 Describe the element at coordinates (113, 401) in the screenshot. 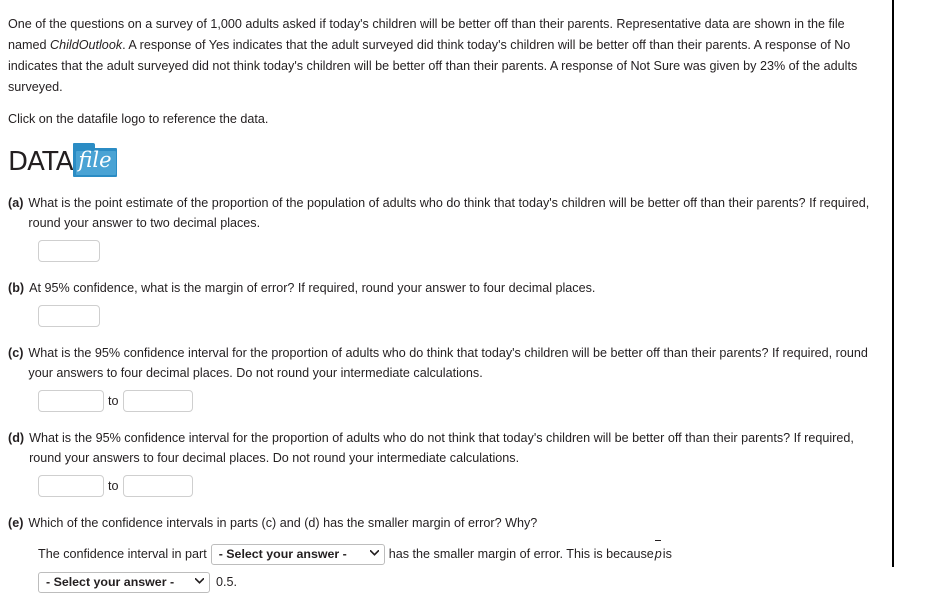

I see `part-c-separator: to` at that location.